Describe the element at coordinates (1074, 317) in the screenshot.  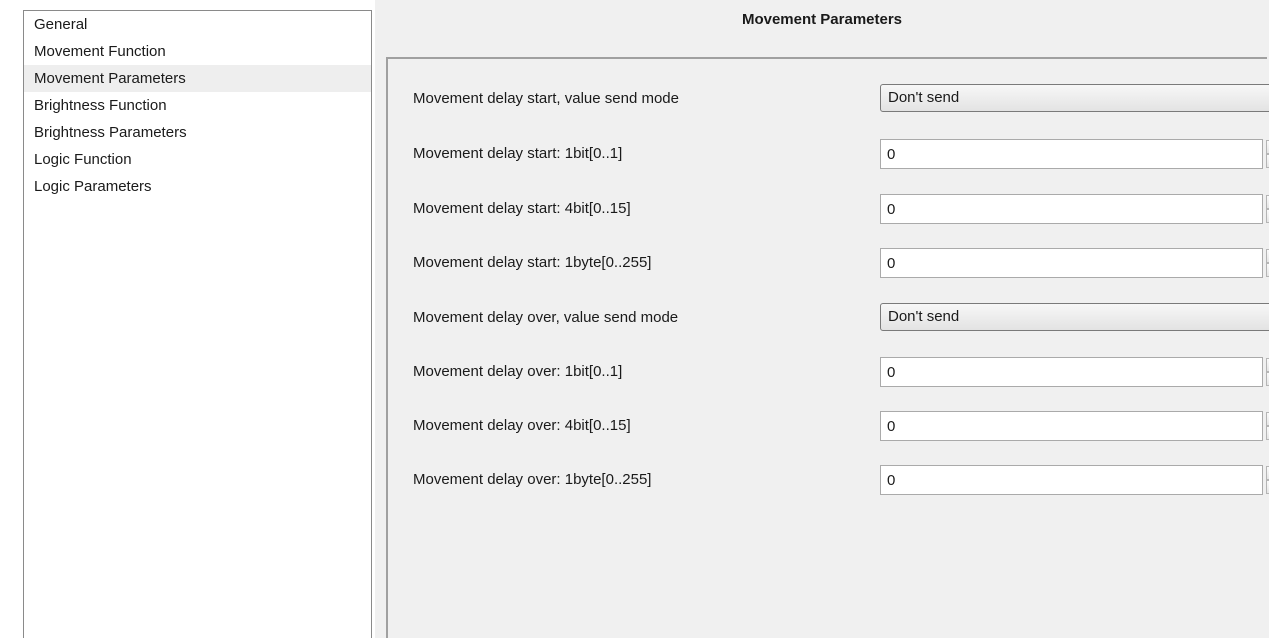
I see `delay-over-send-mode-dropdown: Don't send ▼` at that location.